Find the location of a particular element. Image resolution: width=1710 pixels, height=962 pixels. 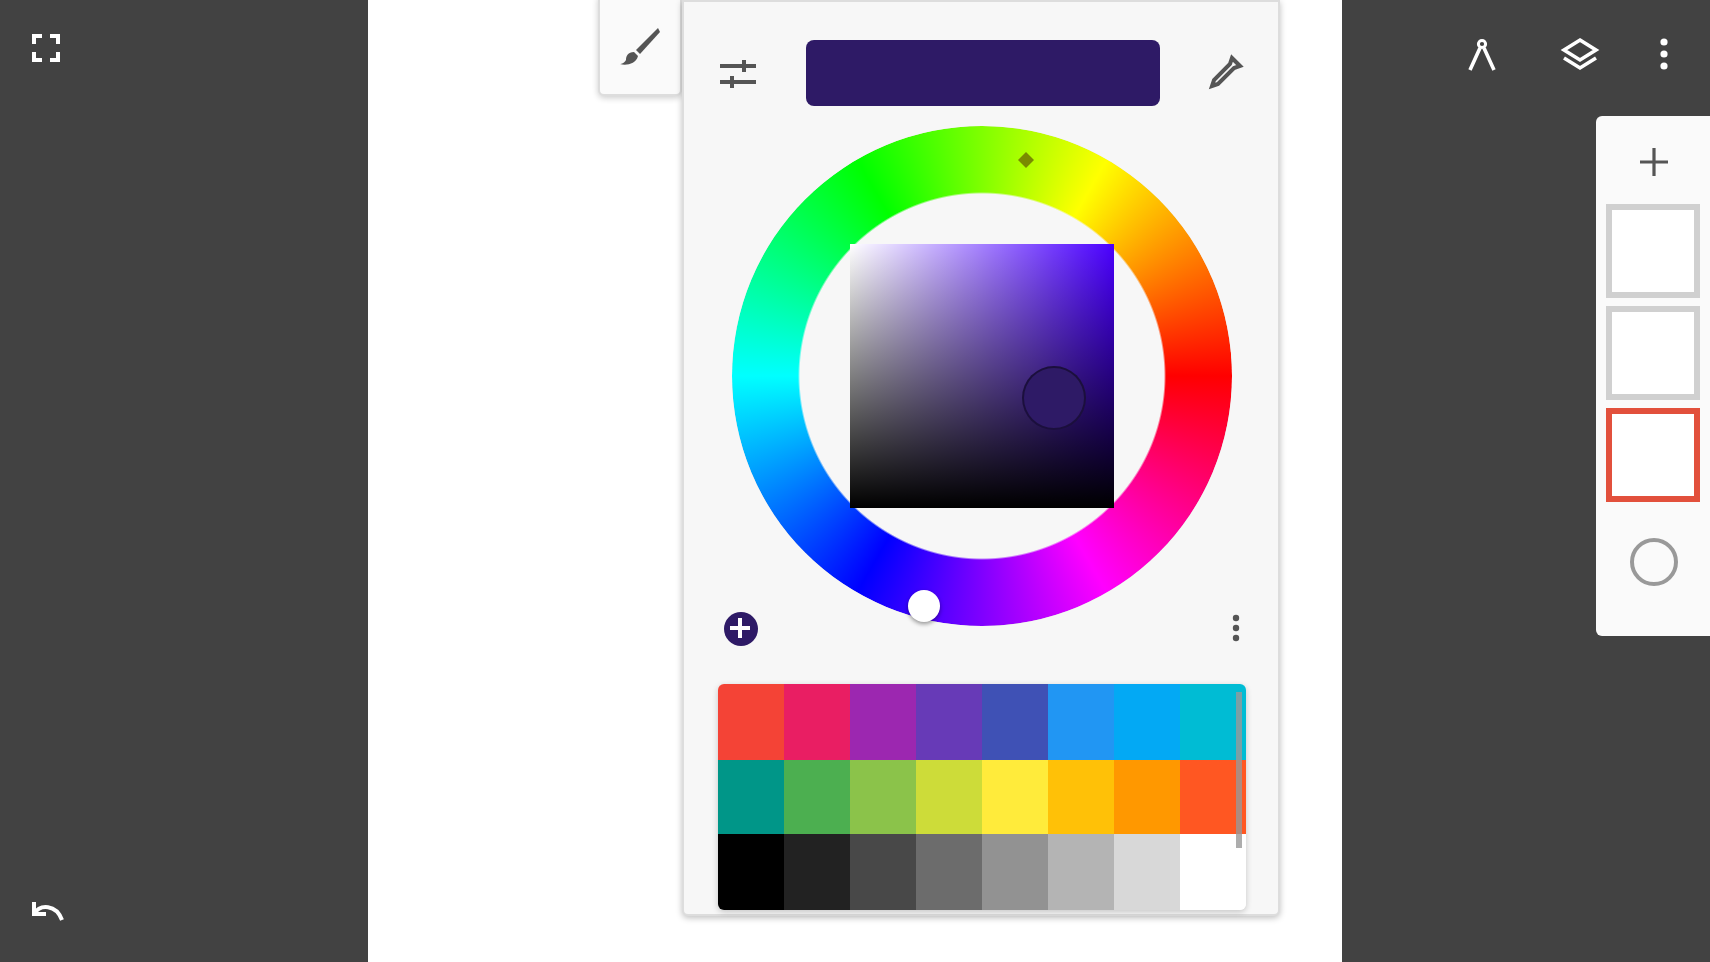

add-layer-icon is located at coordinates (1653, 162).